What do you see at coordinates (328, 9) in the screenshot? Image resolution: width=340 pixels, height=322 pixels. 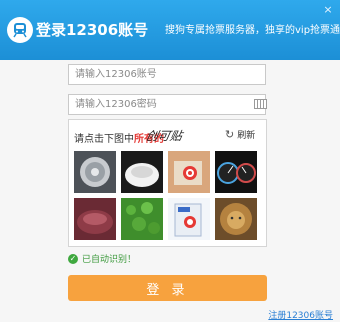 I see `close-button: ×` at bounding box center [328, 9].